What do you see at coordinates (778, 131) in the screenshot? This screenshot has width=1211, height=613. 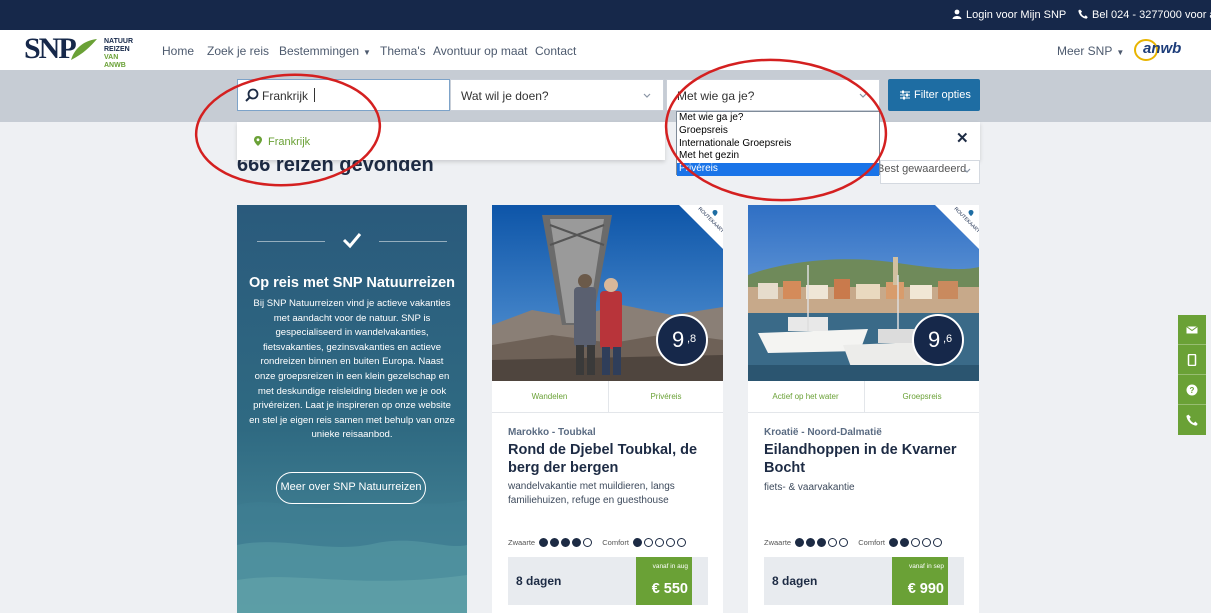 I see `dropdown-option: Groepsreis` at bounding box center [778, 131].